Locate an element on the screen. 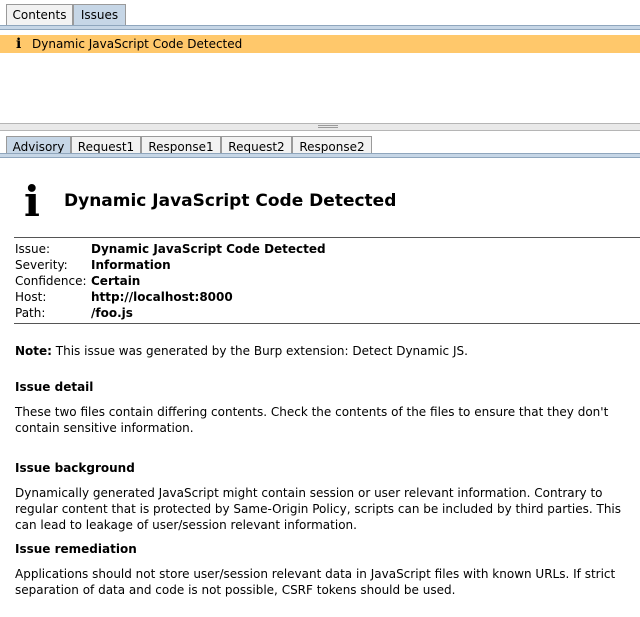  property-value: http://localhost:8000 is located at coordinates (162, 297).